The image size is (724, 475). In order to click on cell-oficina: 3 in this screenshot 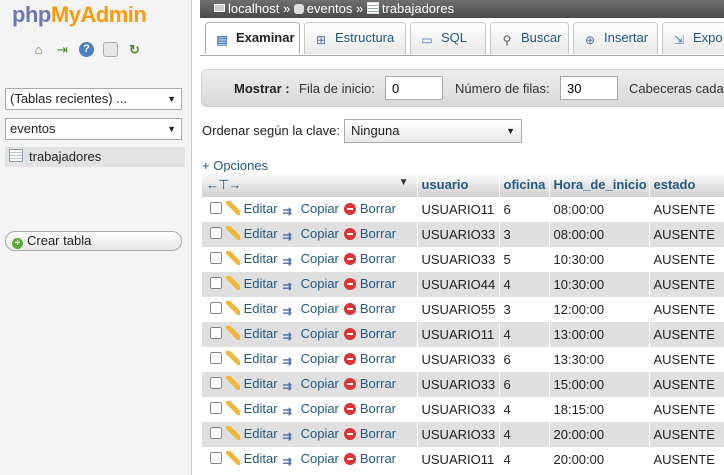, I will do `click(524, 234)`.